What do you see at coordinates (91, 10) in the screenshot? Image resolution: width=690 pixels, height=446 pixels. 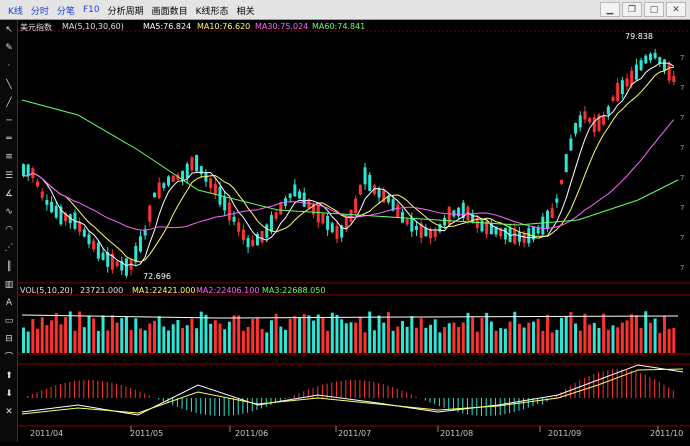 I see `tab-f10: F10` at bounding box center [91, 10].